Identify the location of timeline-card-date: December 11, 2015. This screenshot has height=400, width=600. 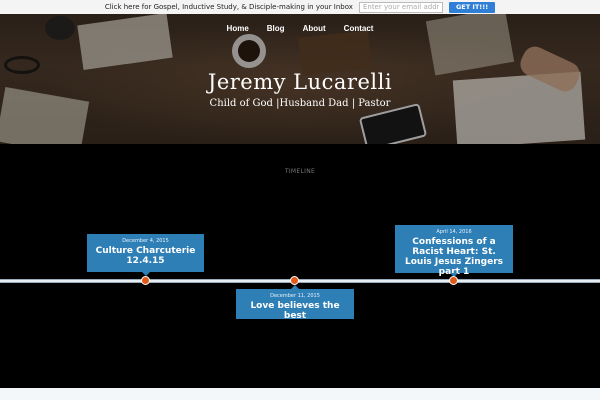
(295, 296).